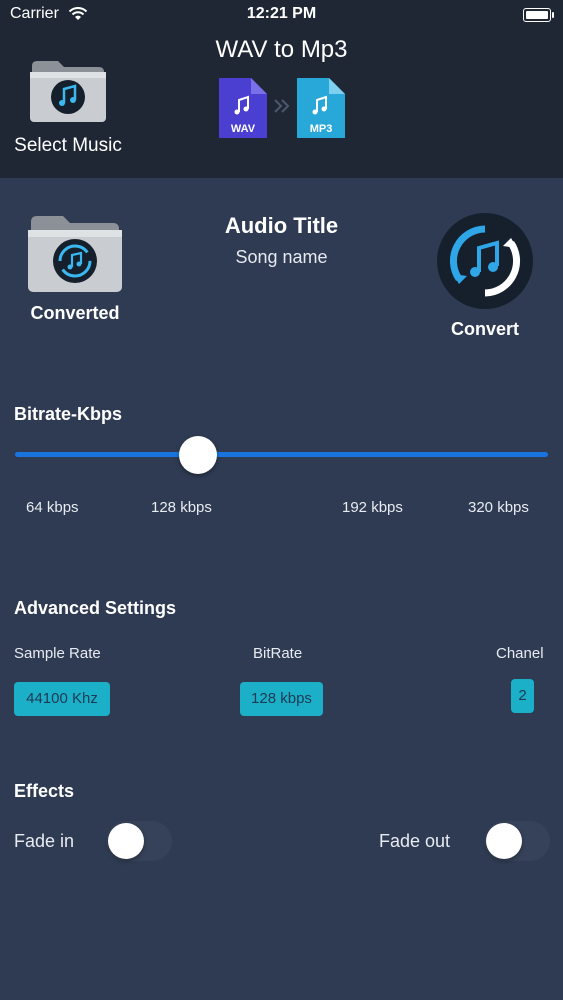 This screenshot has height=1000, width=563. I want to click on select-music-button: Select Music, so click(68, 107).